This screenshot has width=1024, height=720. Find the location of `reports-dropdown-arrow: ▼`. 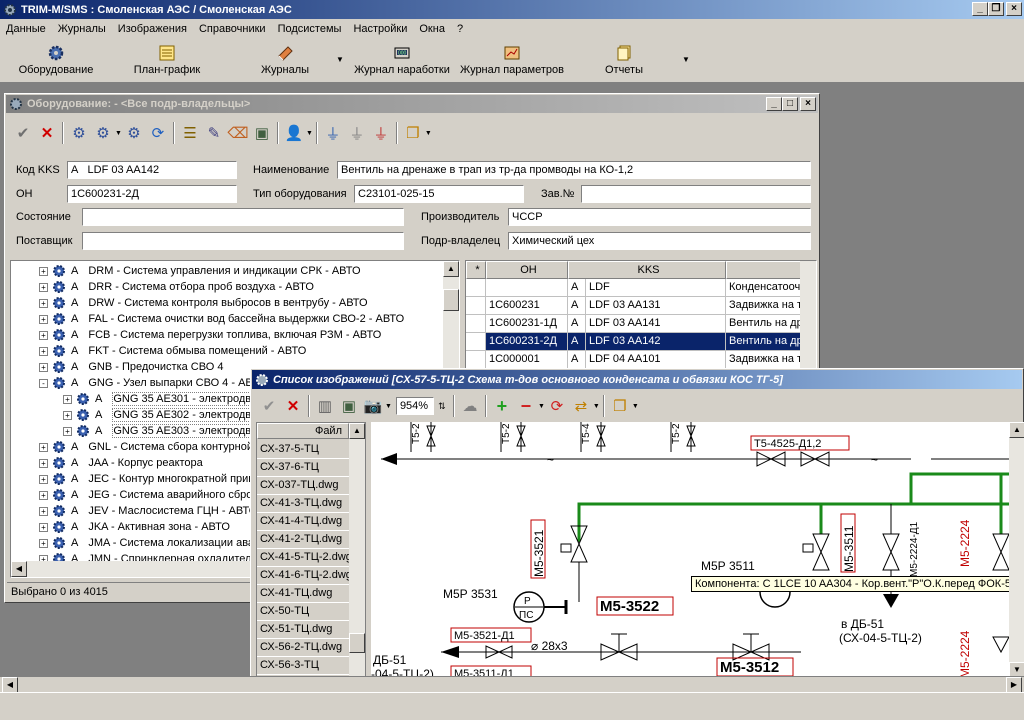

reports-dropdown-arrow: ▼ is located at coordinates (686, 59).